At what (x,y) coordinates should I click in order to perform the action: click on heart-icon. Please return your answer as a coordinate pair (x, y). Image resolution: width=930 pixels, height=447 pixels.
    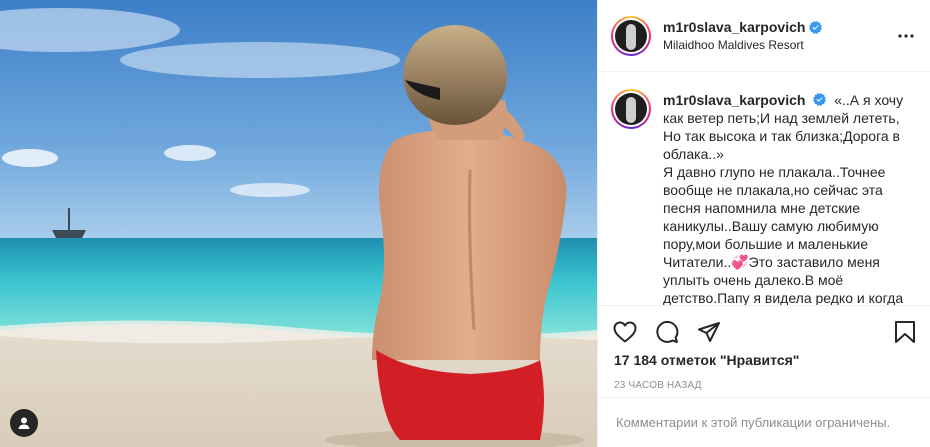
    Looking at the image, I should click on (625, 332).